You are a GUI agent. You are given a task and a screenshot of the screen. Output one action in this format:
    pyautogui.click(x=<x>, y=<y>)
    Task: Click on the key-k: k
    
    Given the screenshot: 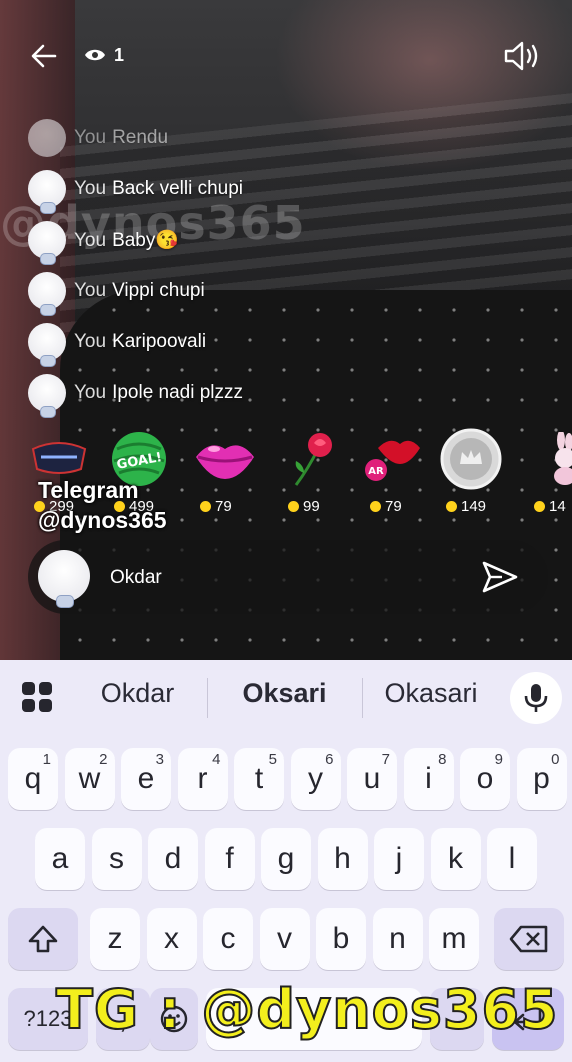 What is the action you would take?
    pyautogui.click(x=455, y=859)
    